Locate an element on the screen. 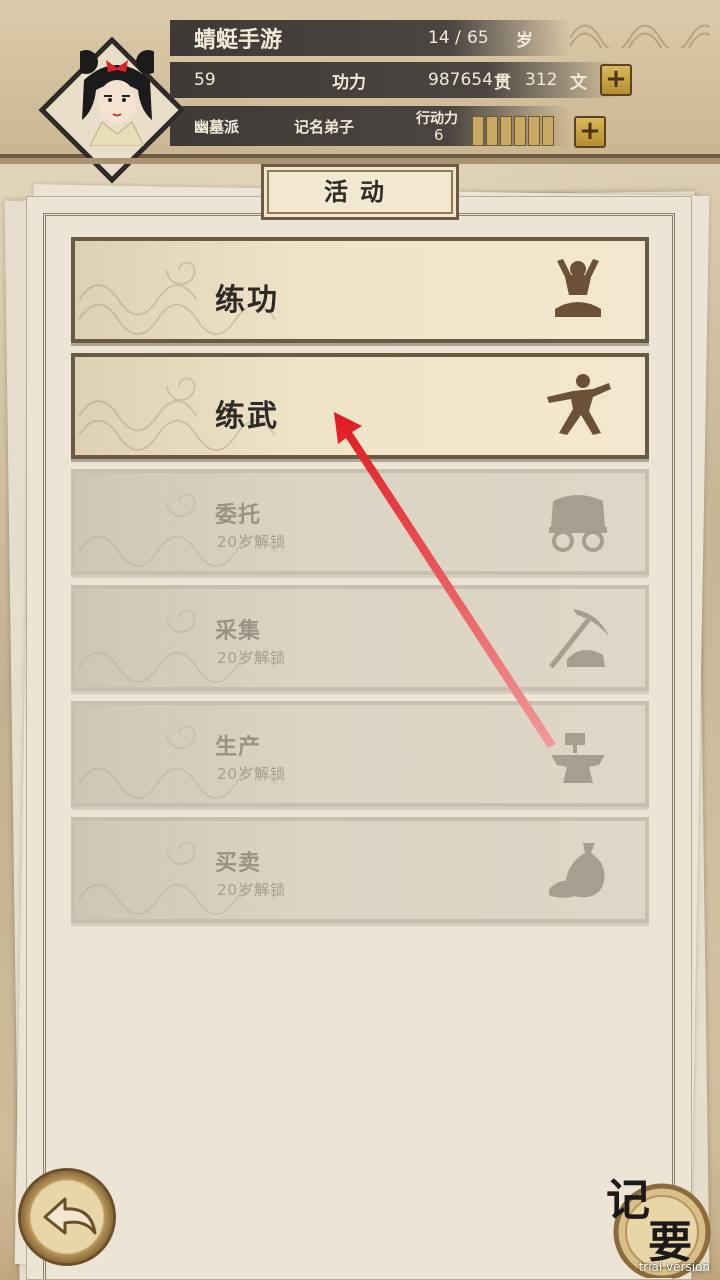  activity-shengchan-button: 生产 20岁解锁 is located at coordinates (360, 754).